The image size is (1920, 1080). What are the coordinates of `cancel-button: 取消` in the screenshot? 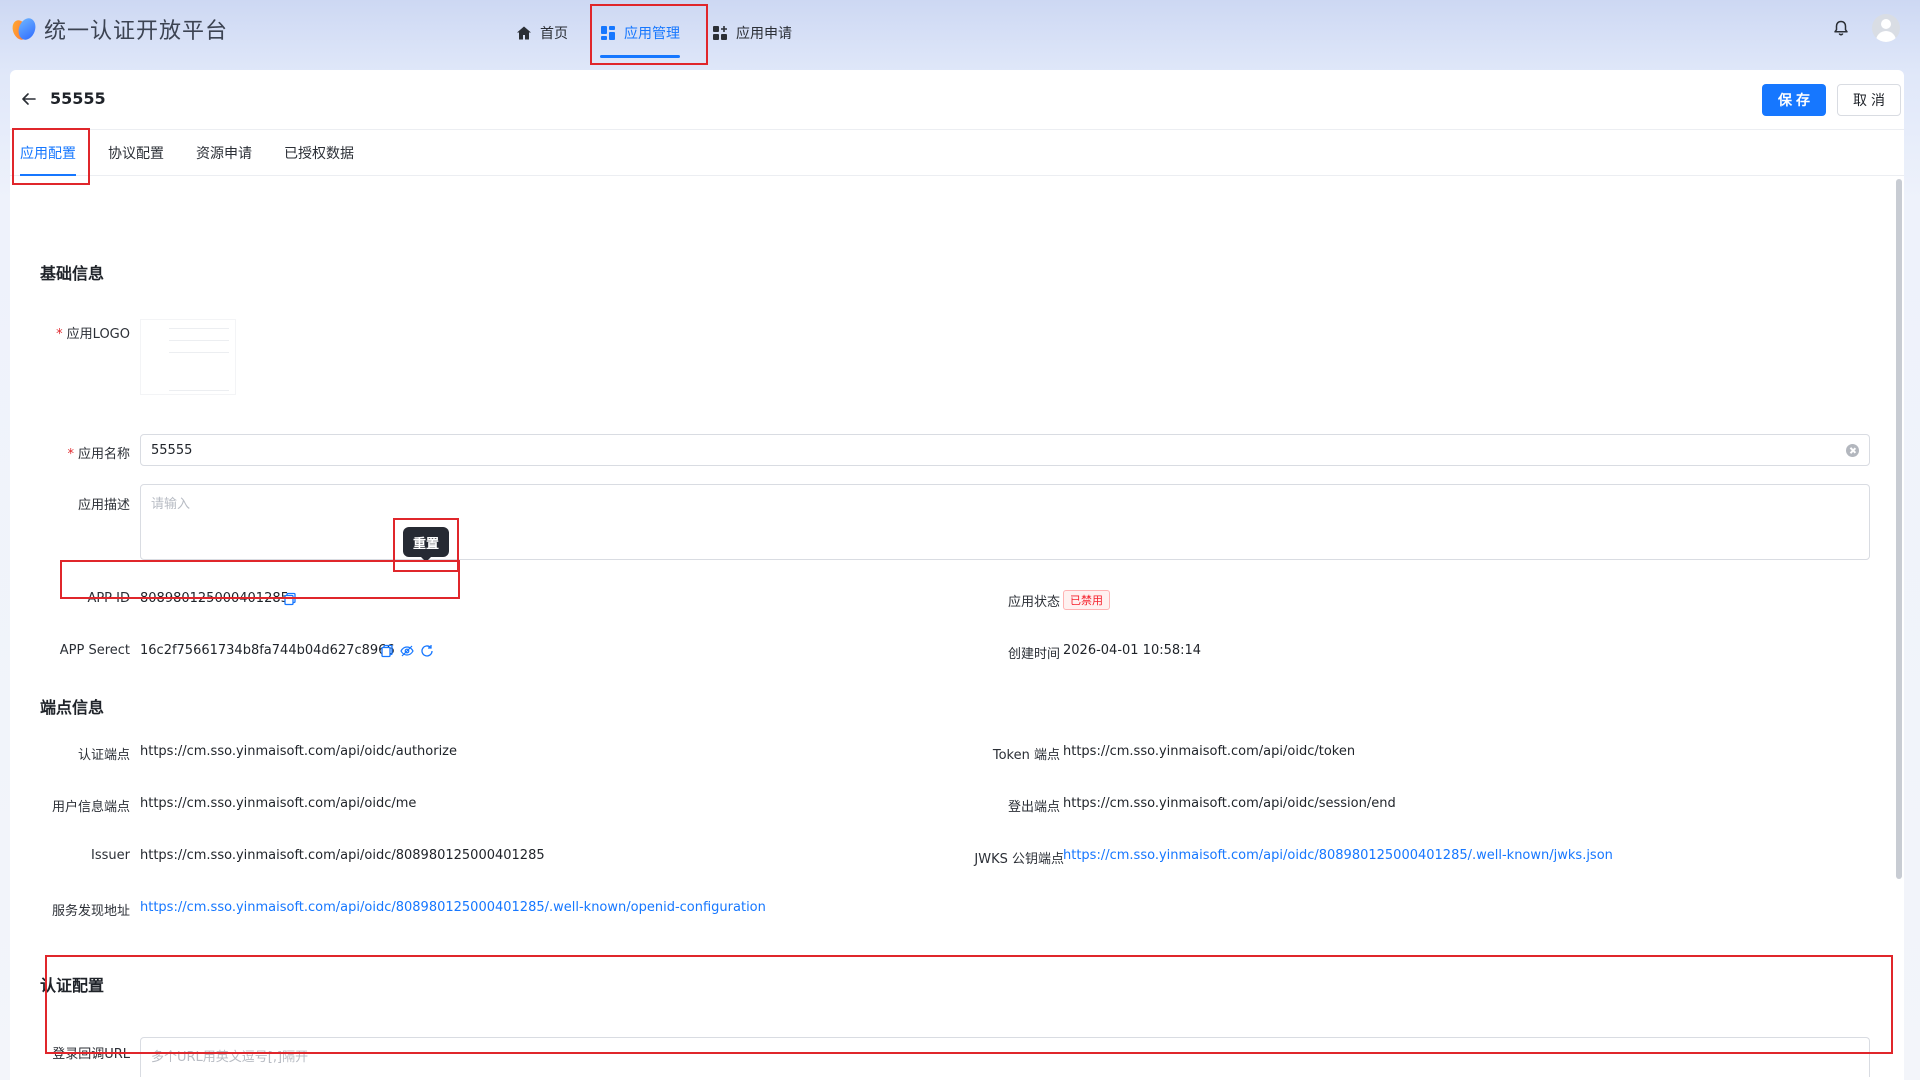 It's located at (1869, 100).